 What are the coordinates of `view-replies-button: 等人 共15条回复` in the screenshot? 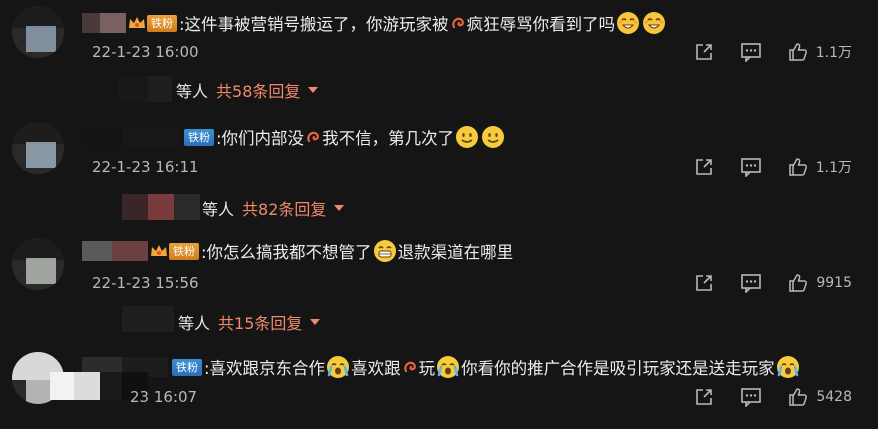 It's located at (249, 322).